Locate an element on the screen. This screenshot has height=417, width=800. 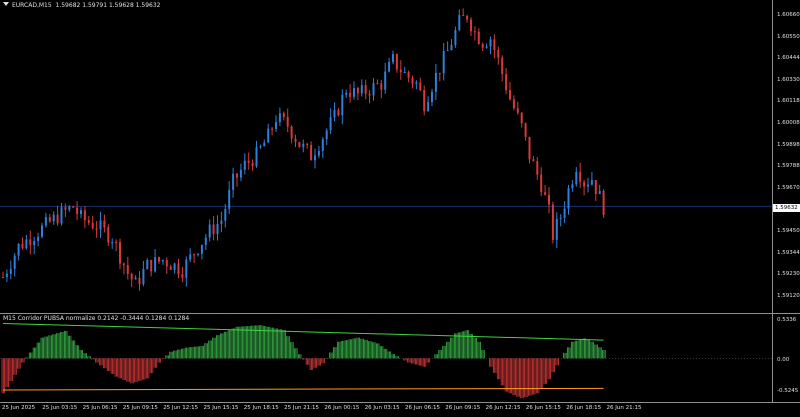
price-tick-label: 1.59788 is located at coordinates (788, 166).